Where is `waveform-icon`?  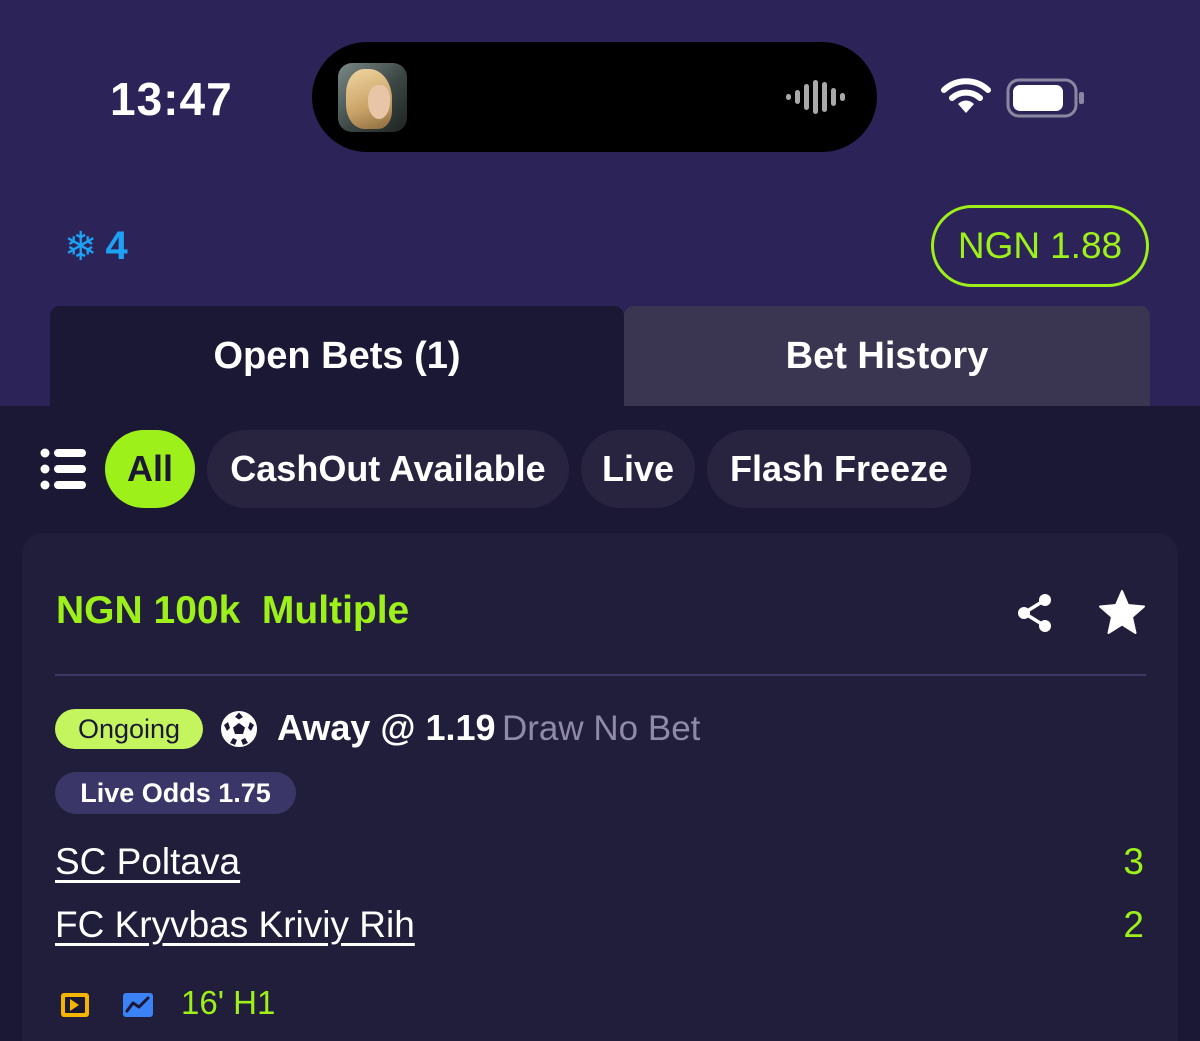 waveform-icon is located at coordinates (815, 97).